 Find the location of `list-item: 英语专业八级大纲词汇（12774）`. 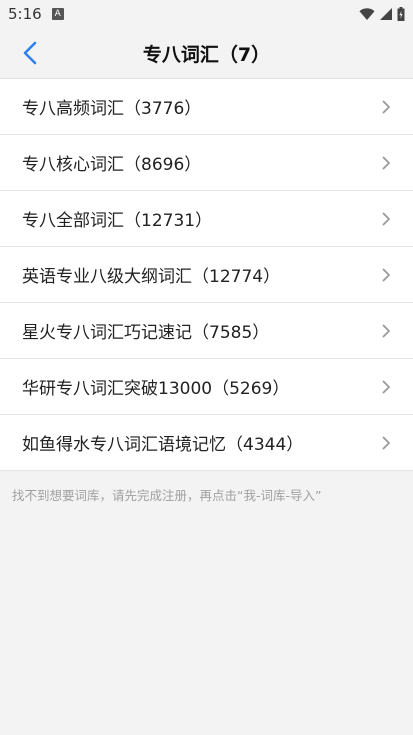

list-item: 英语专业八级大纲词汇（12774） is located at coordinates (206, 275).